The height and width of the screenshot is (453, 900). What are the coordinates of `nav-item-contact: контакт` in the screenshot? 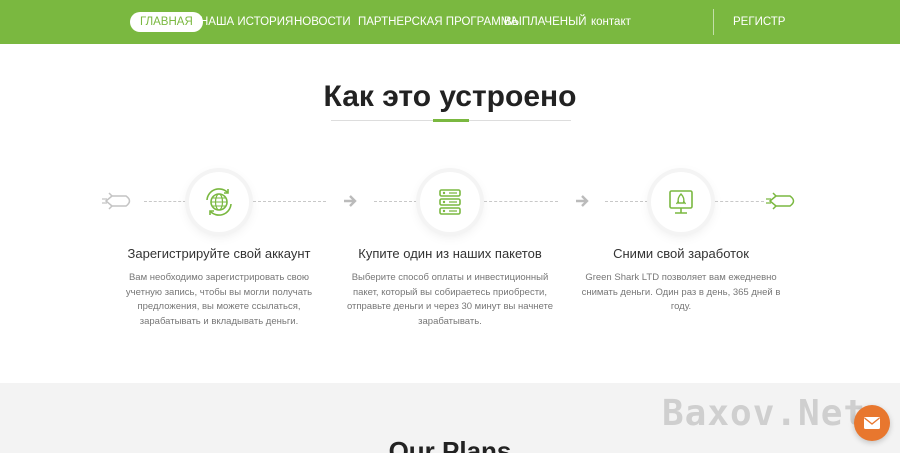 It's located at (611, 22).